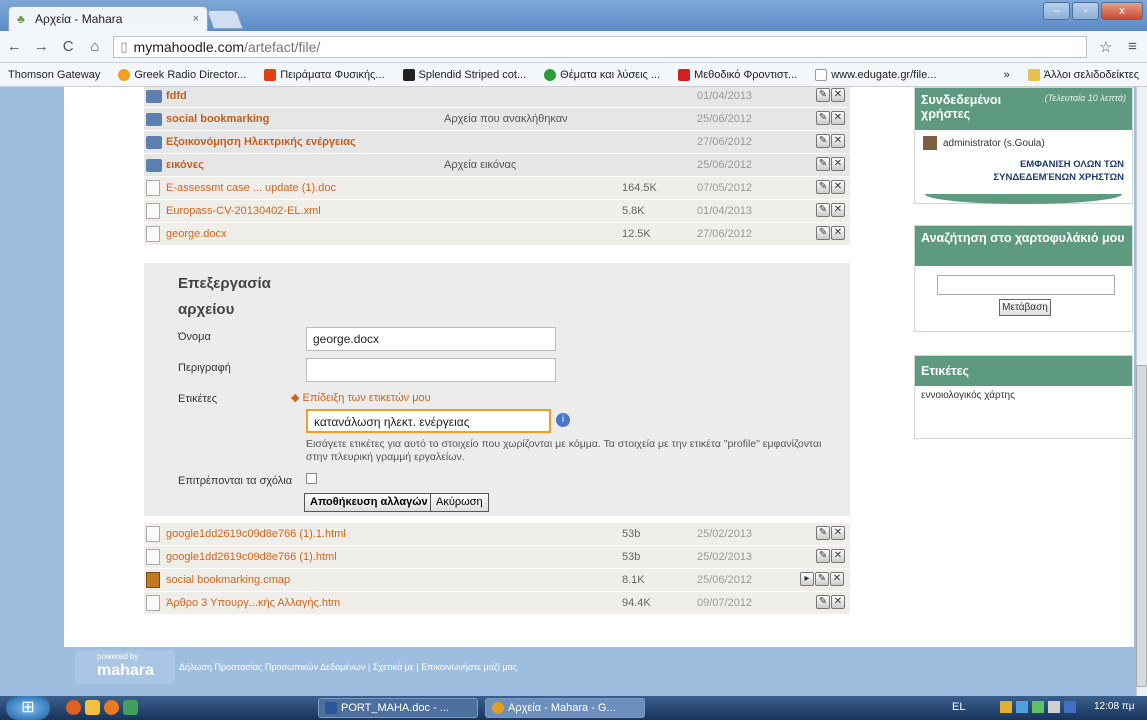 Image resolution: width=1147 pixels, height=720 pixels. I want to click on file-name-link: social bookmarking, so click(217, 119).